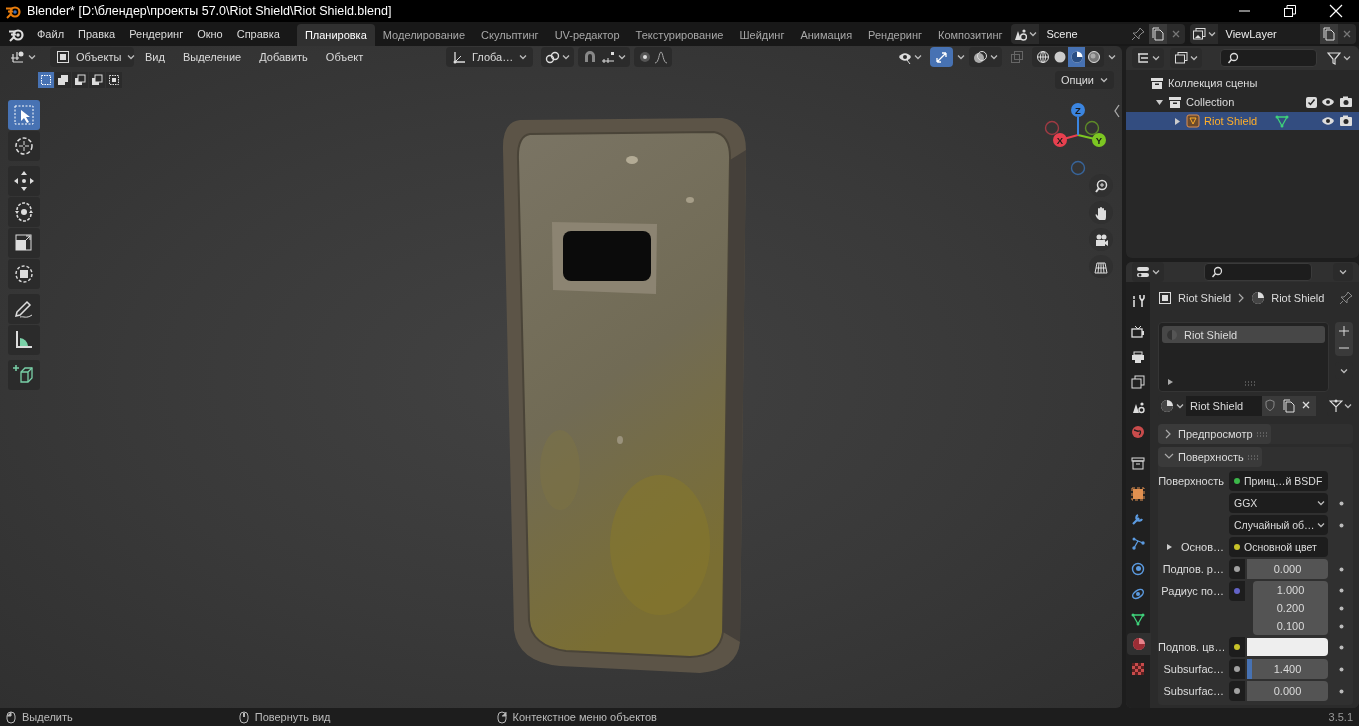  What do you see at coordinates (679, 35) in the screenshot?
I see `workspace-tab: Текстурирование` at bounding box center [679, 35].